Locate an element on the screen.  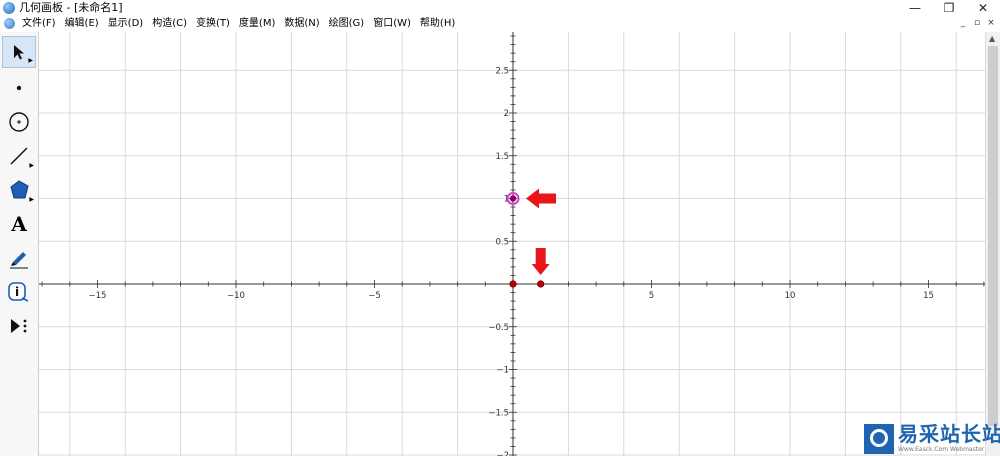
toolbox: ▶ ▶ ▶ A i is located at coordinates (19, 244).